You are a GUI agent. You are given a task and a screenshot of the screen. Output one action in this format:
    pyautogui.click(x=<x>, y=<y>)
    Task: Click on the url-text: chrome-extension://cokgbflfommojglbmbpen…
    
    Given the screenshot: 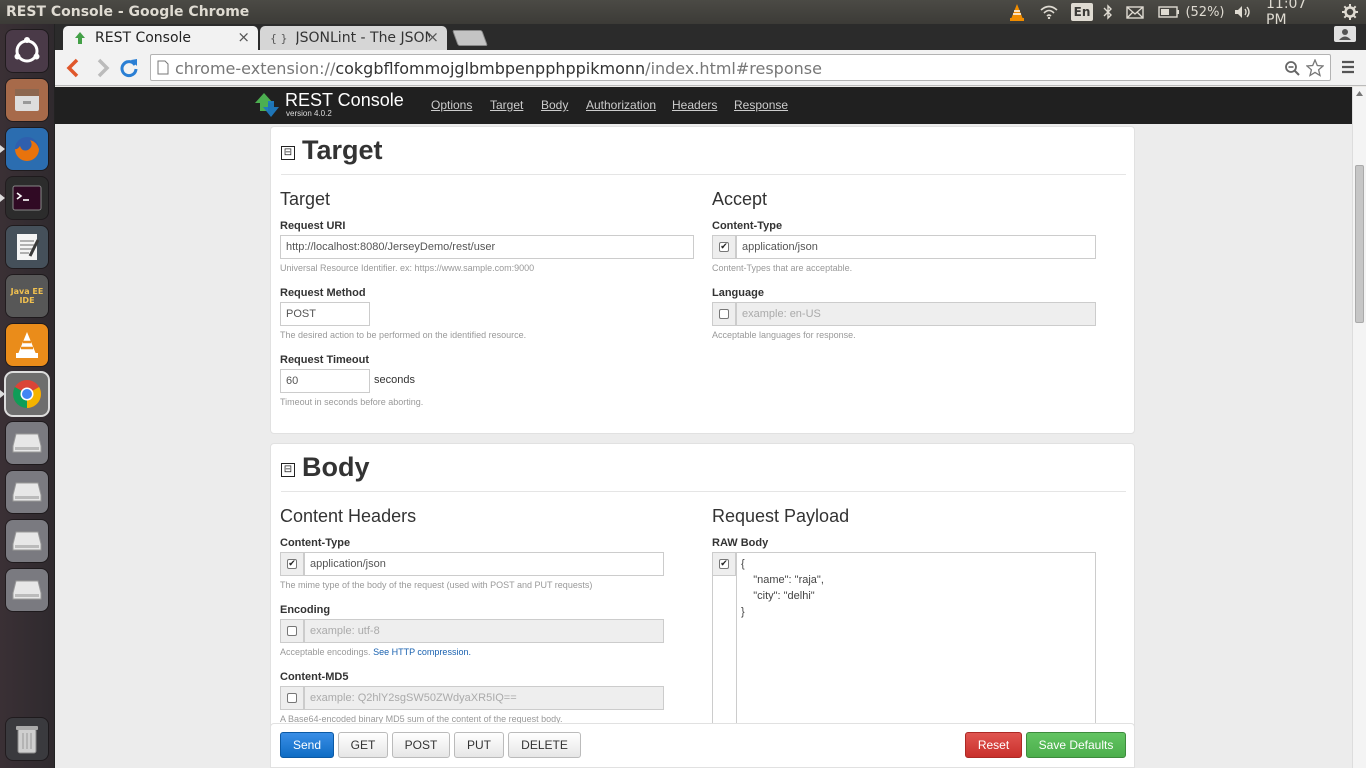 What is the action you would take?
    pyautogui.click(x=498, y=68)
    